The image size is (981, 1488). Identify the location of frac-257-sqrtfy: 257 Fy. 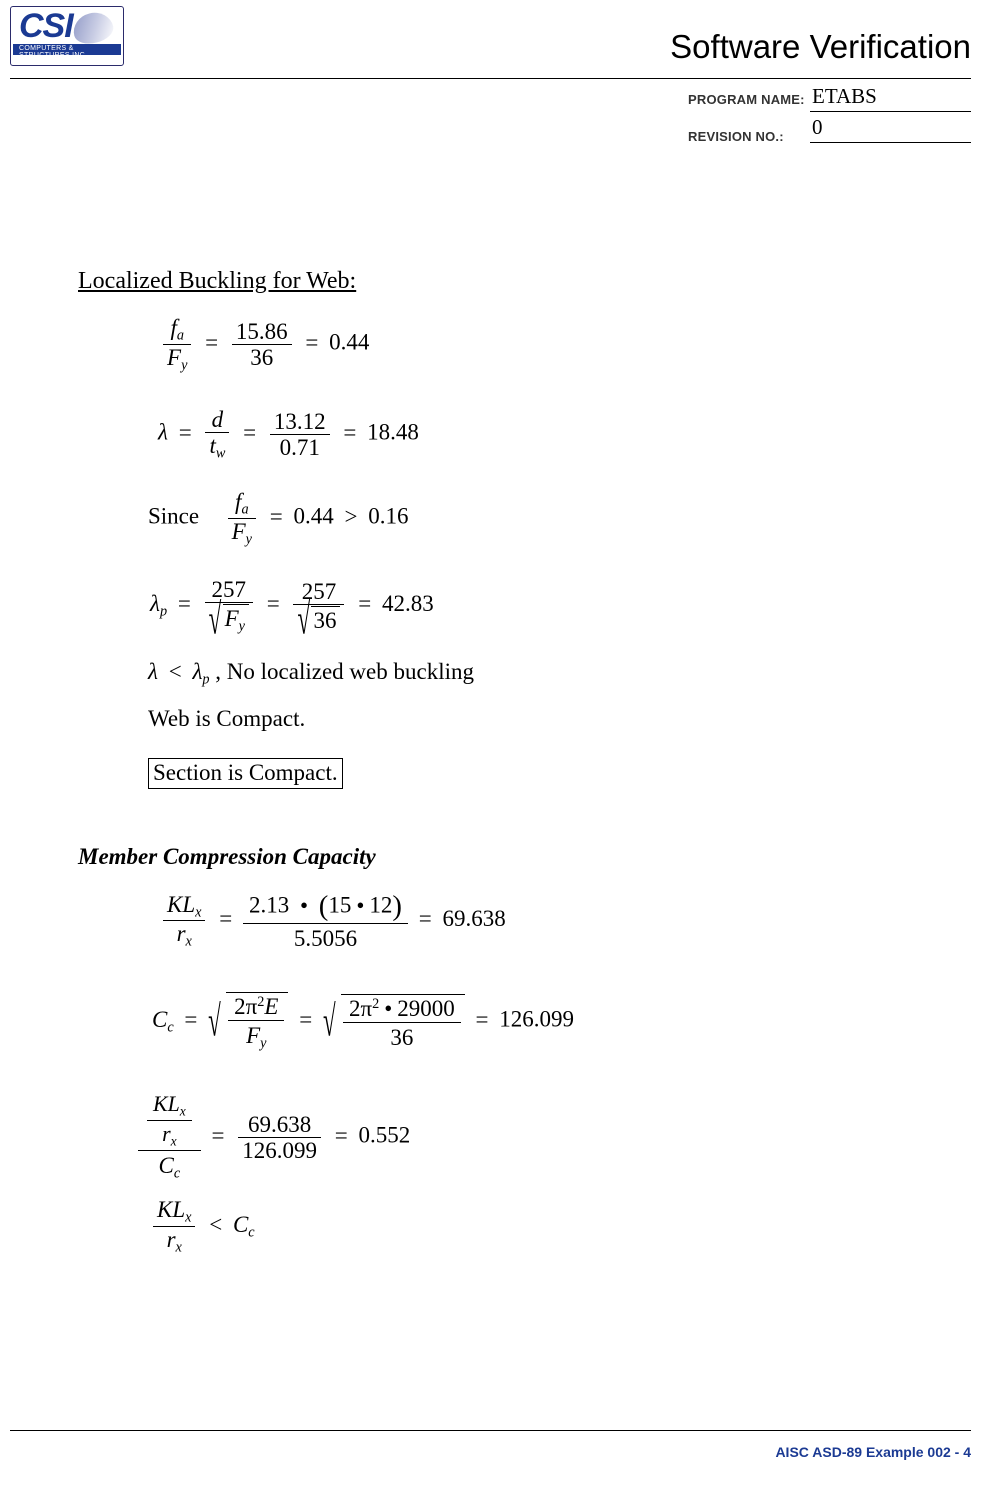
(228, 606).